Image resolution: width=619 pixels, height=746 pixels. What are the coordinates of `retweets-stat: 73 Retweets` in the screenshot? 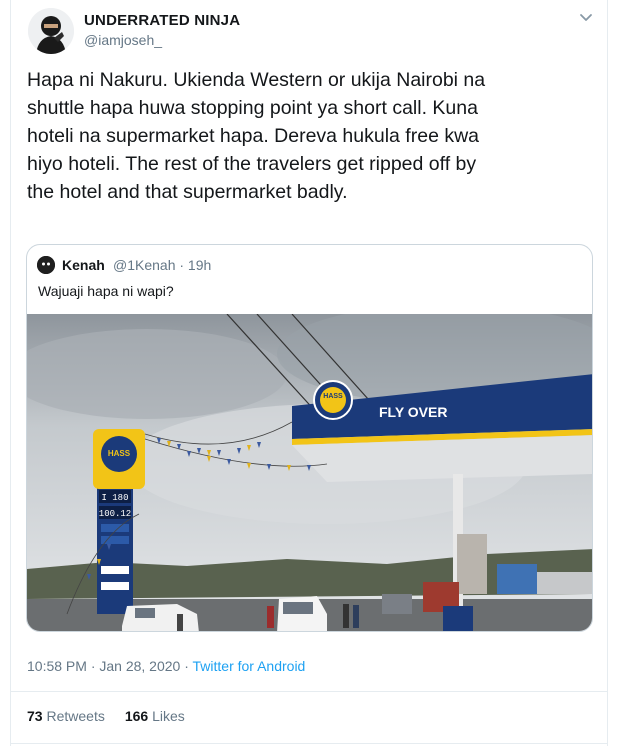 It's located at (66, 716).